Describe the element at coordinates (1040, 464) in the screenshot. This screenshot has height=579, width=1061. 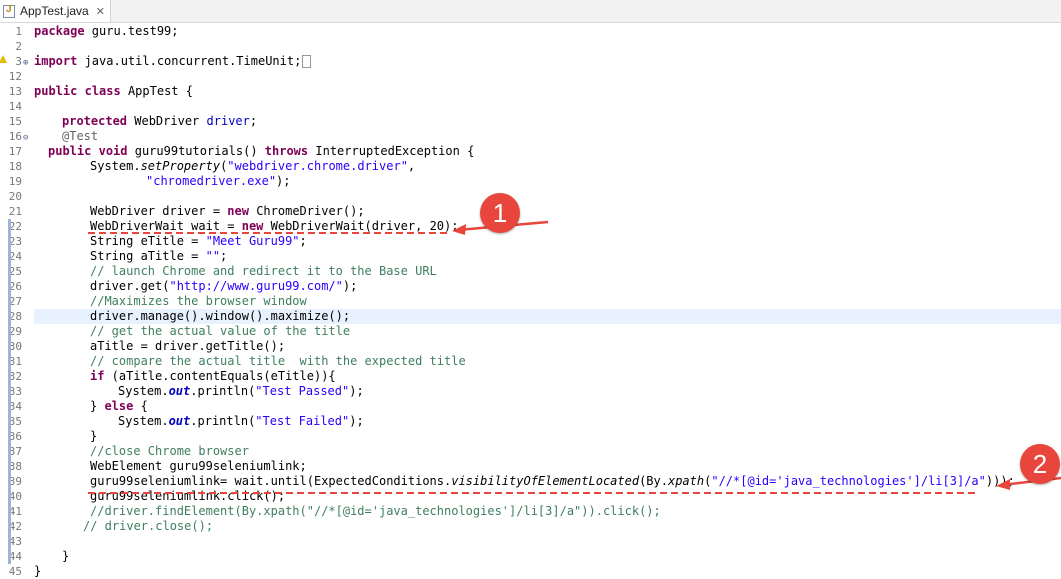
I see `annotation-badge-2: 2` at that location.